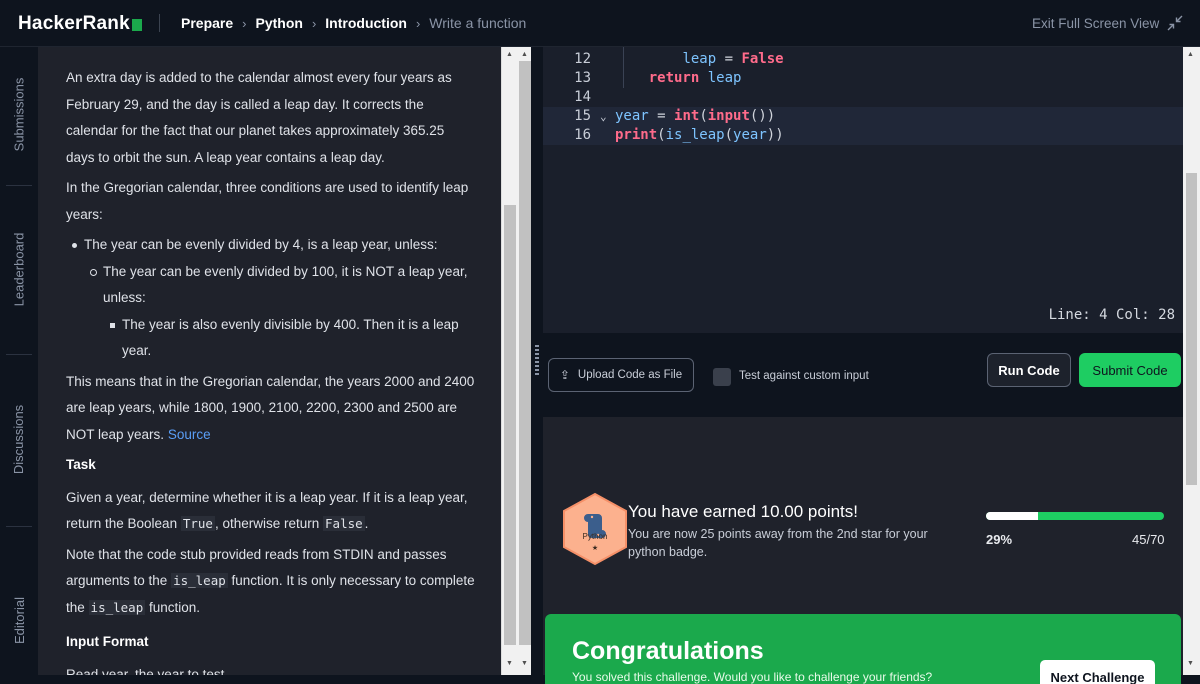 The image size is (1200, 684). I want to click on code-text: leap = False, so click(733, 59).